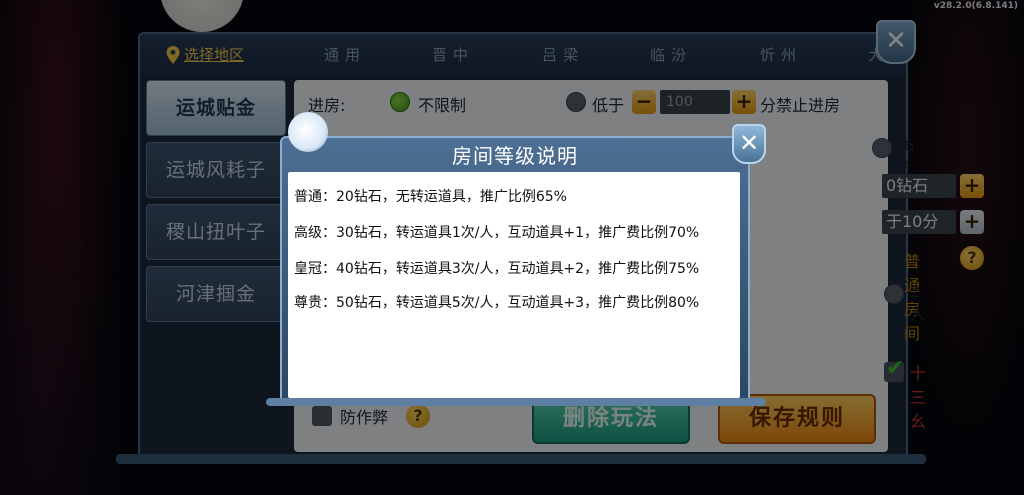  Describe the element at coordinates (749, 144) in the screenshot. I see `modal-close-icon: ✕` at that location.